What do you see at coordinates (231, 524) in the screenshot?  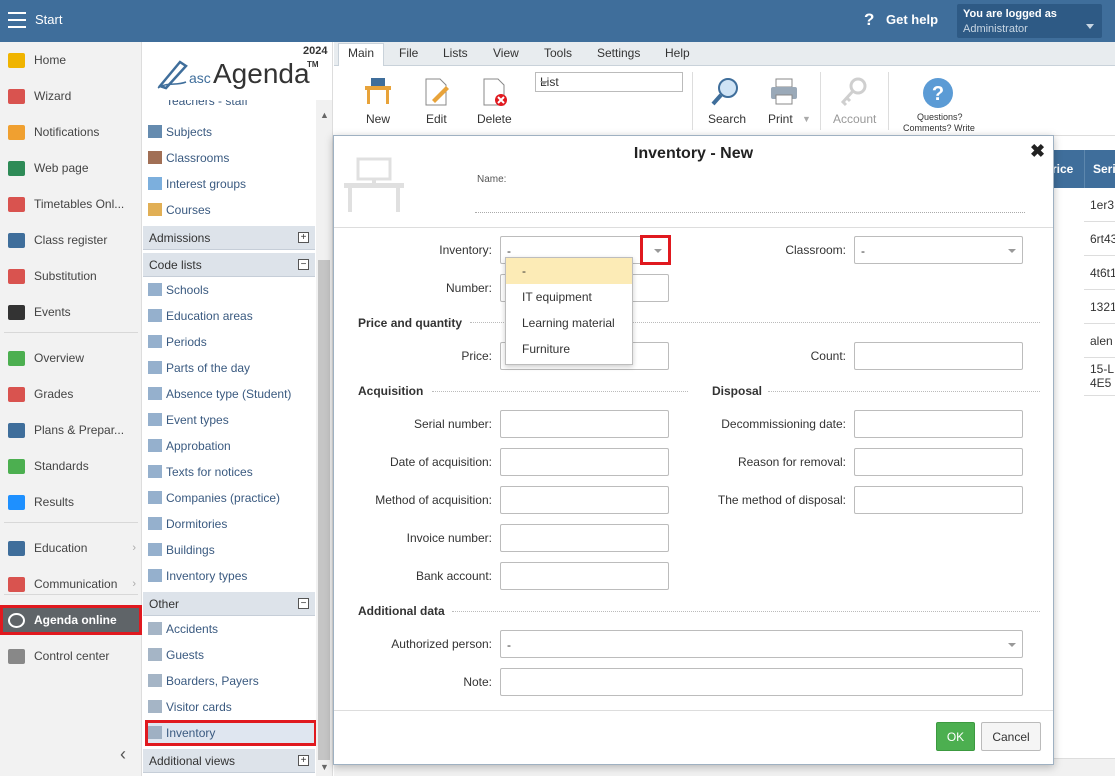 I see `tree-item: Dormitories` at bounding box center [231, 524].